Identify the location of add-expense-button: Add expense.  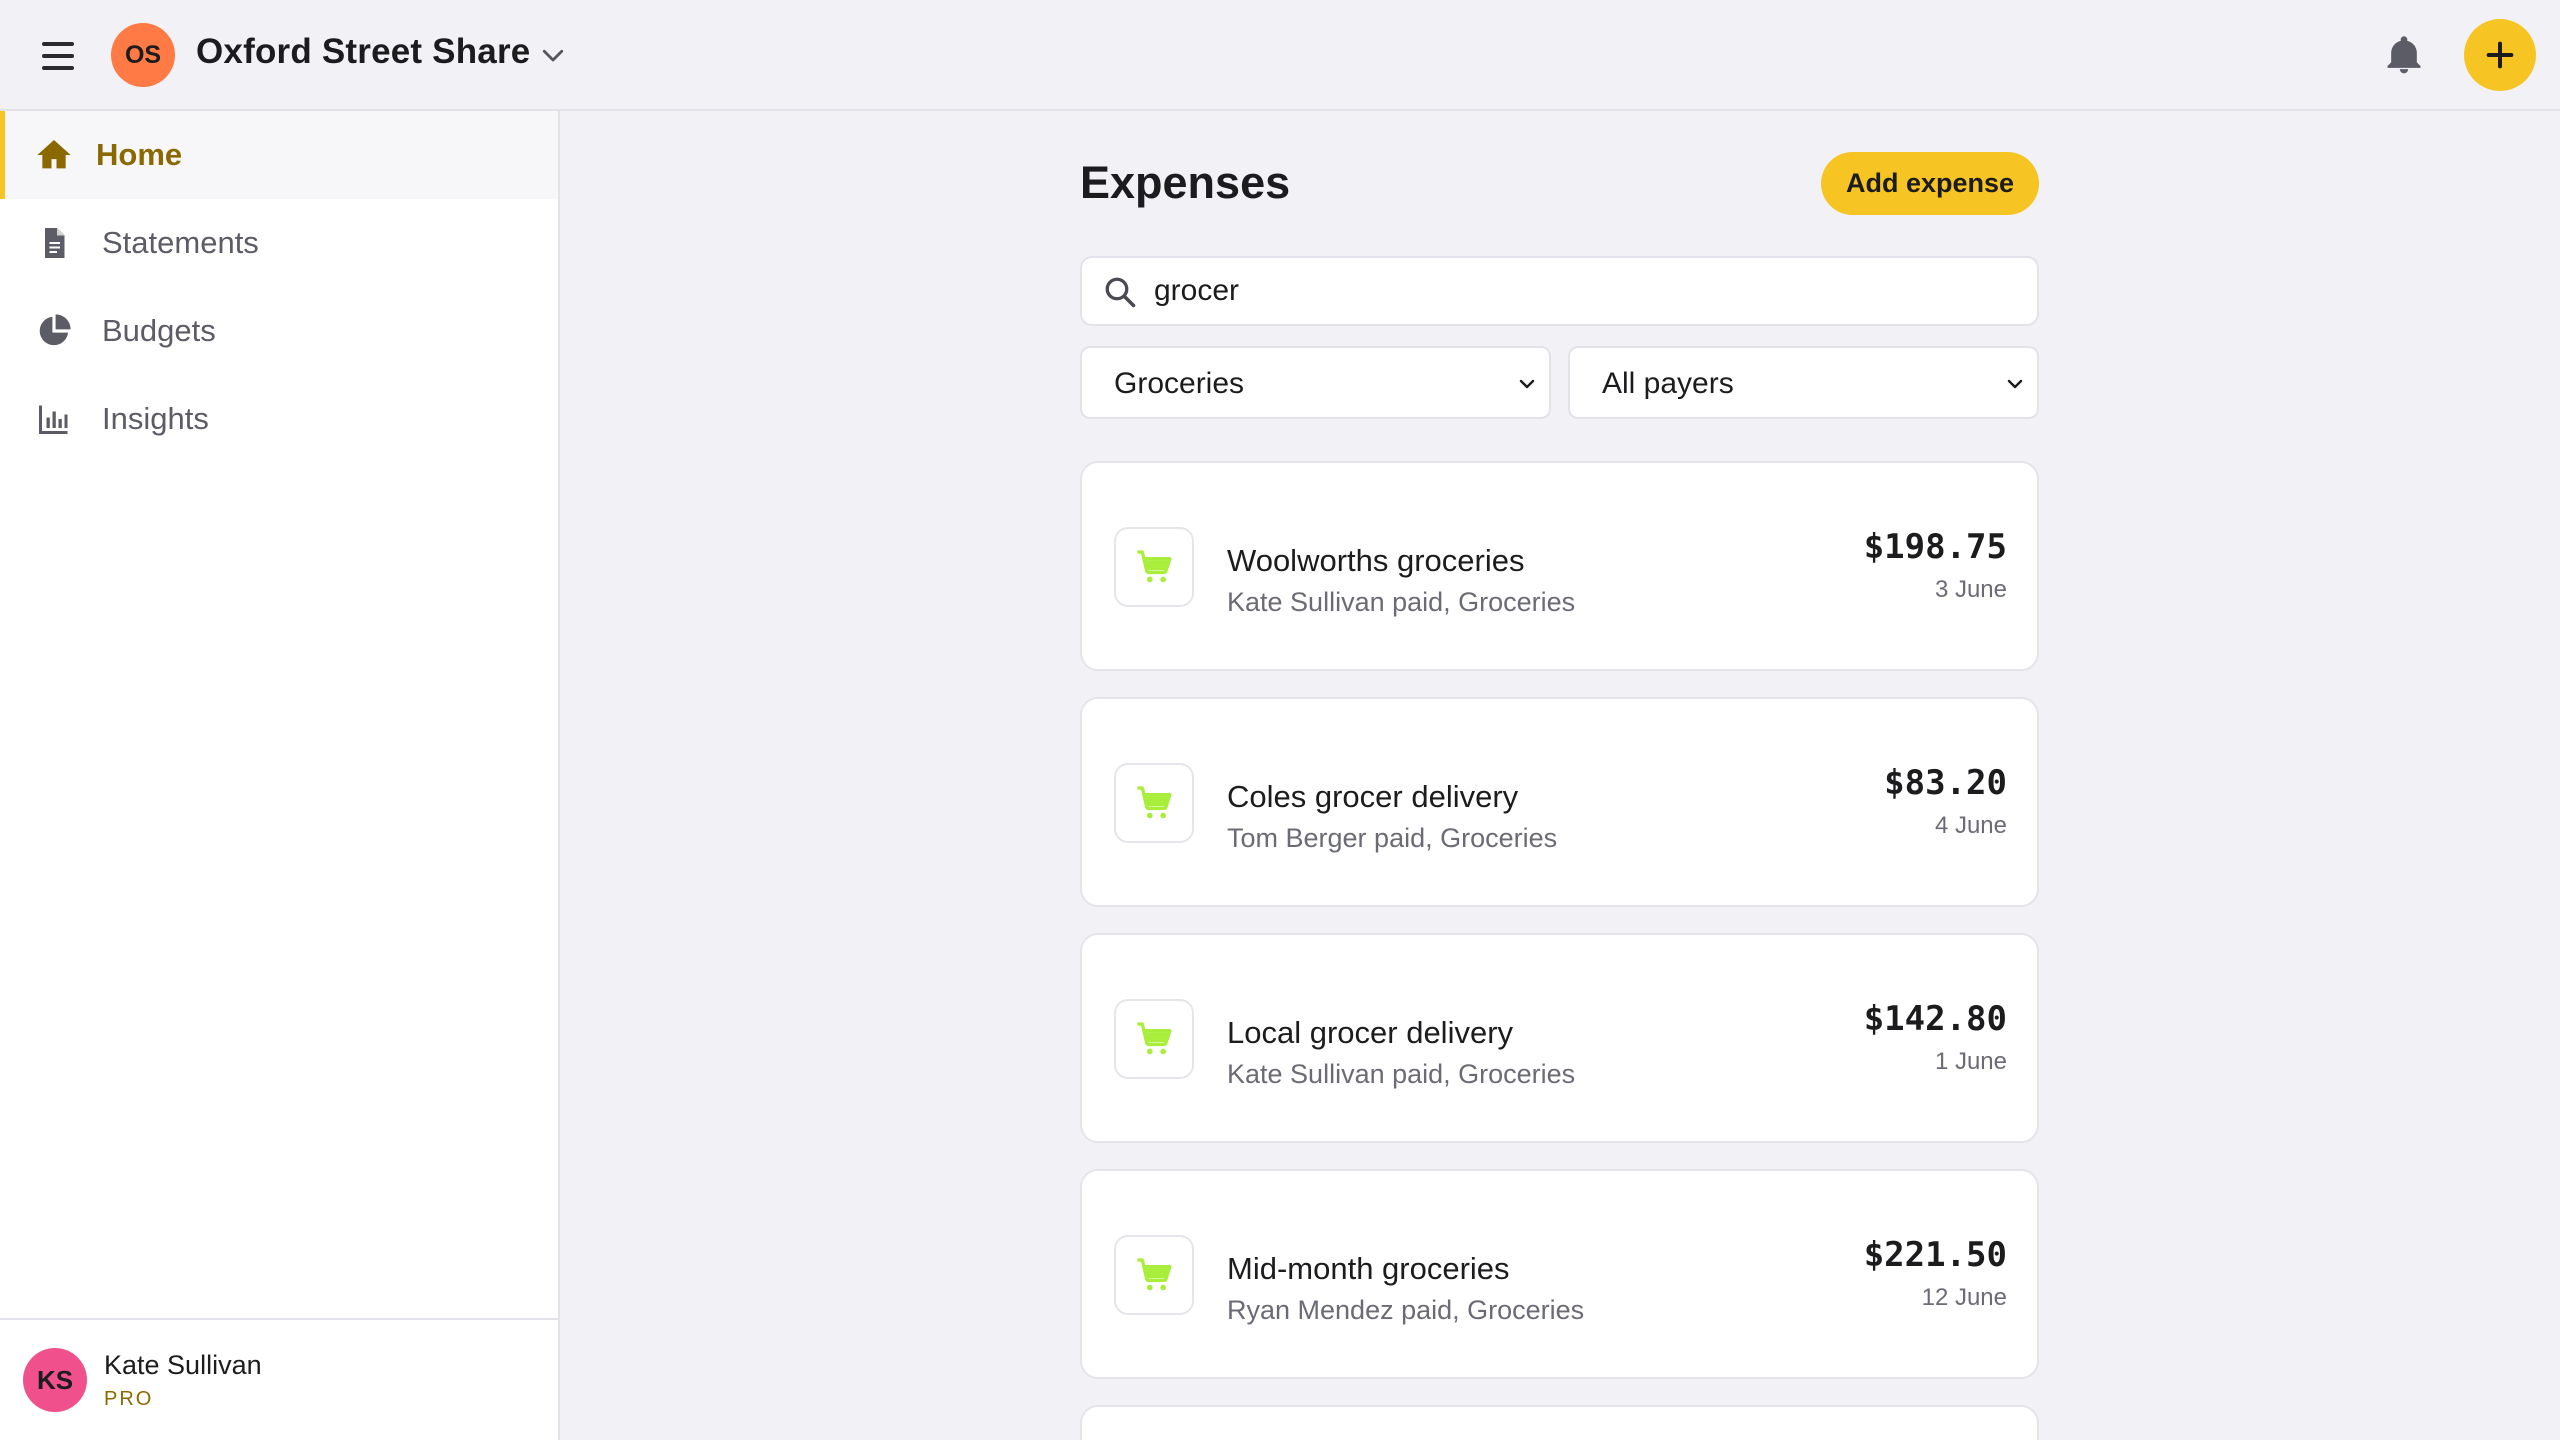
(1930, 183).